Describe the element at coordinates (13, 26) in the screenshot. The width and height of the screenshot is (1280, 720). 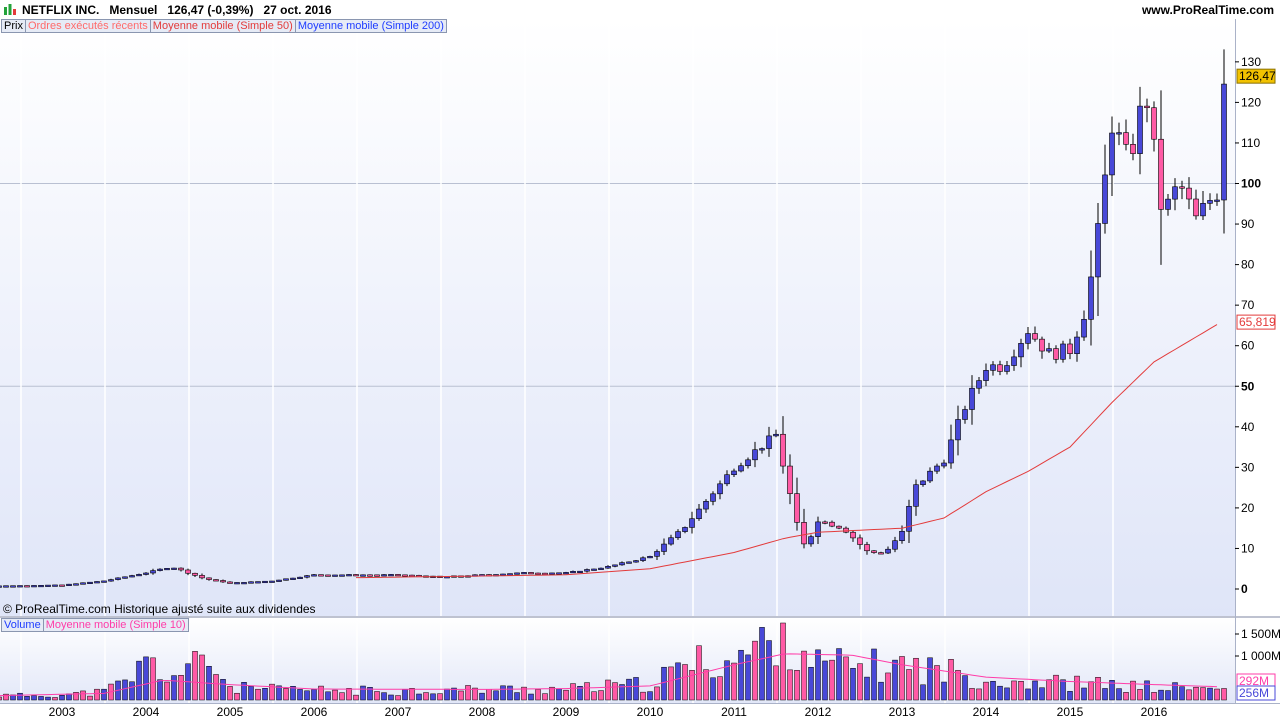
I see `legend-price: Prix` at that location.